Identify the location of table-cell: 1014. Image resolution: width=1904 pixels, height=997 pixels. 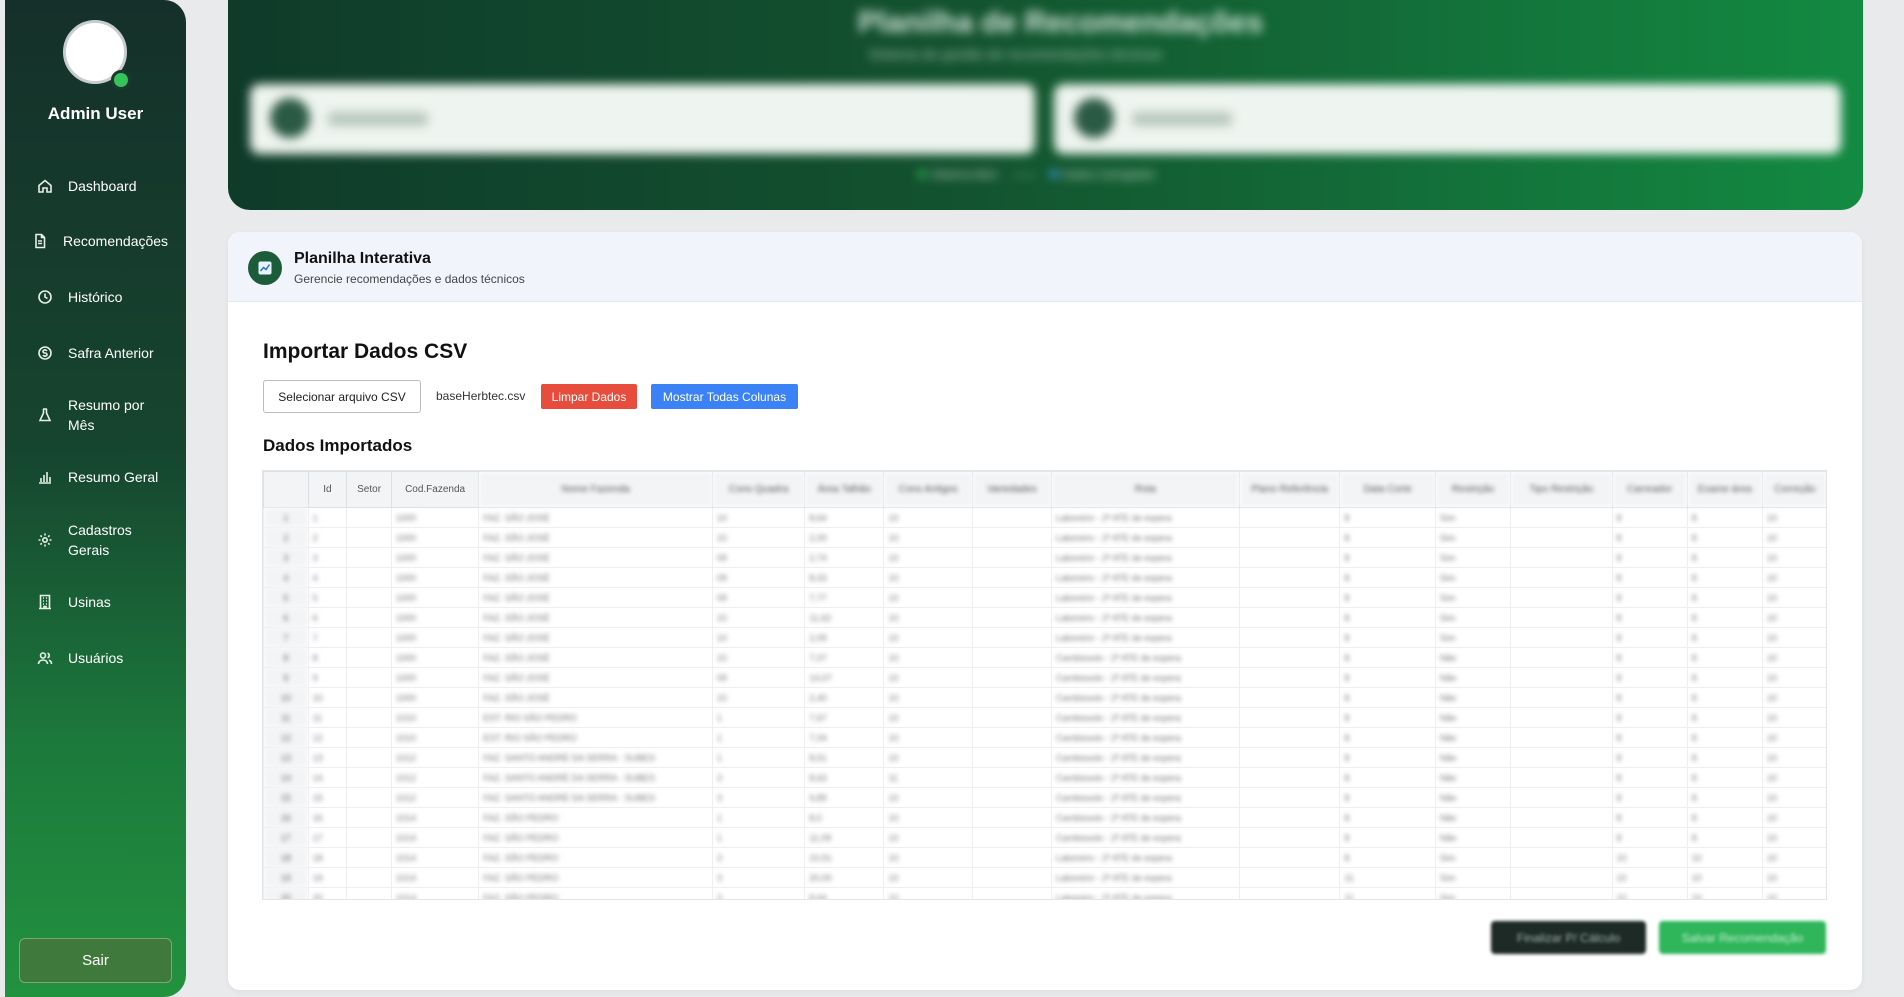
(435, 837).